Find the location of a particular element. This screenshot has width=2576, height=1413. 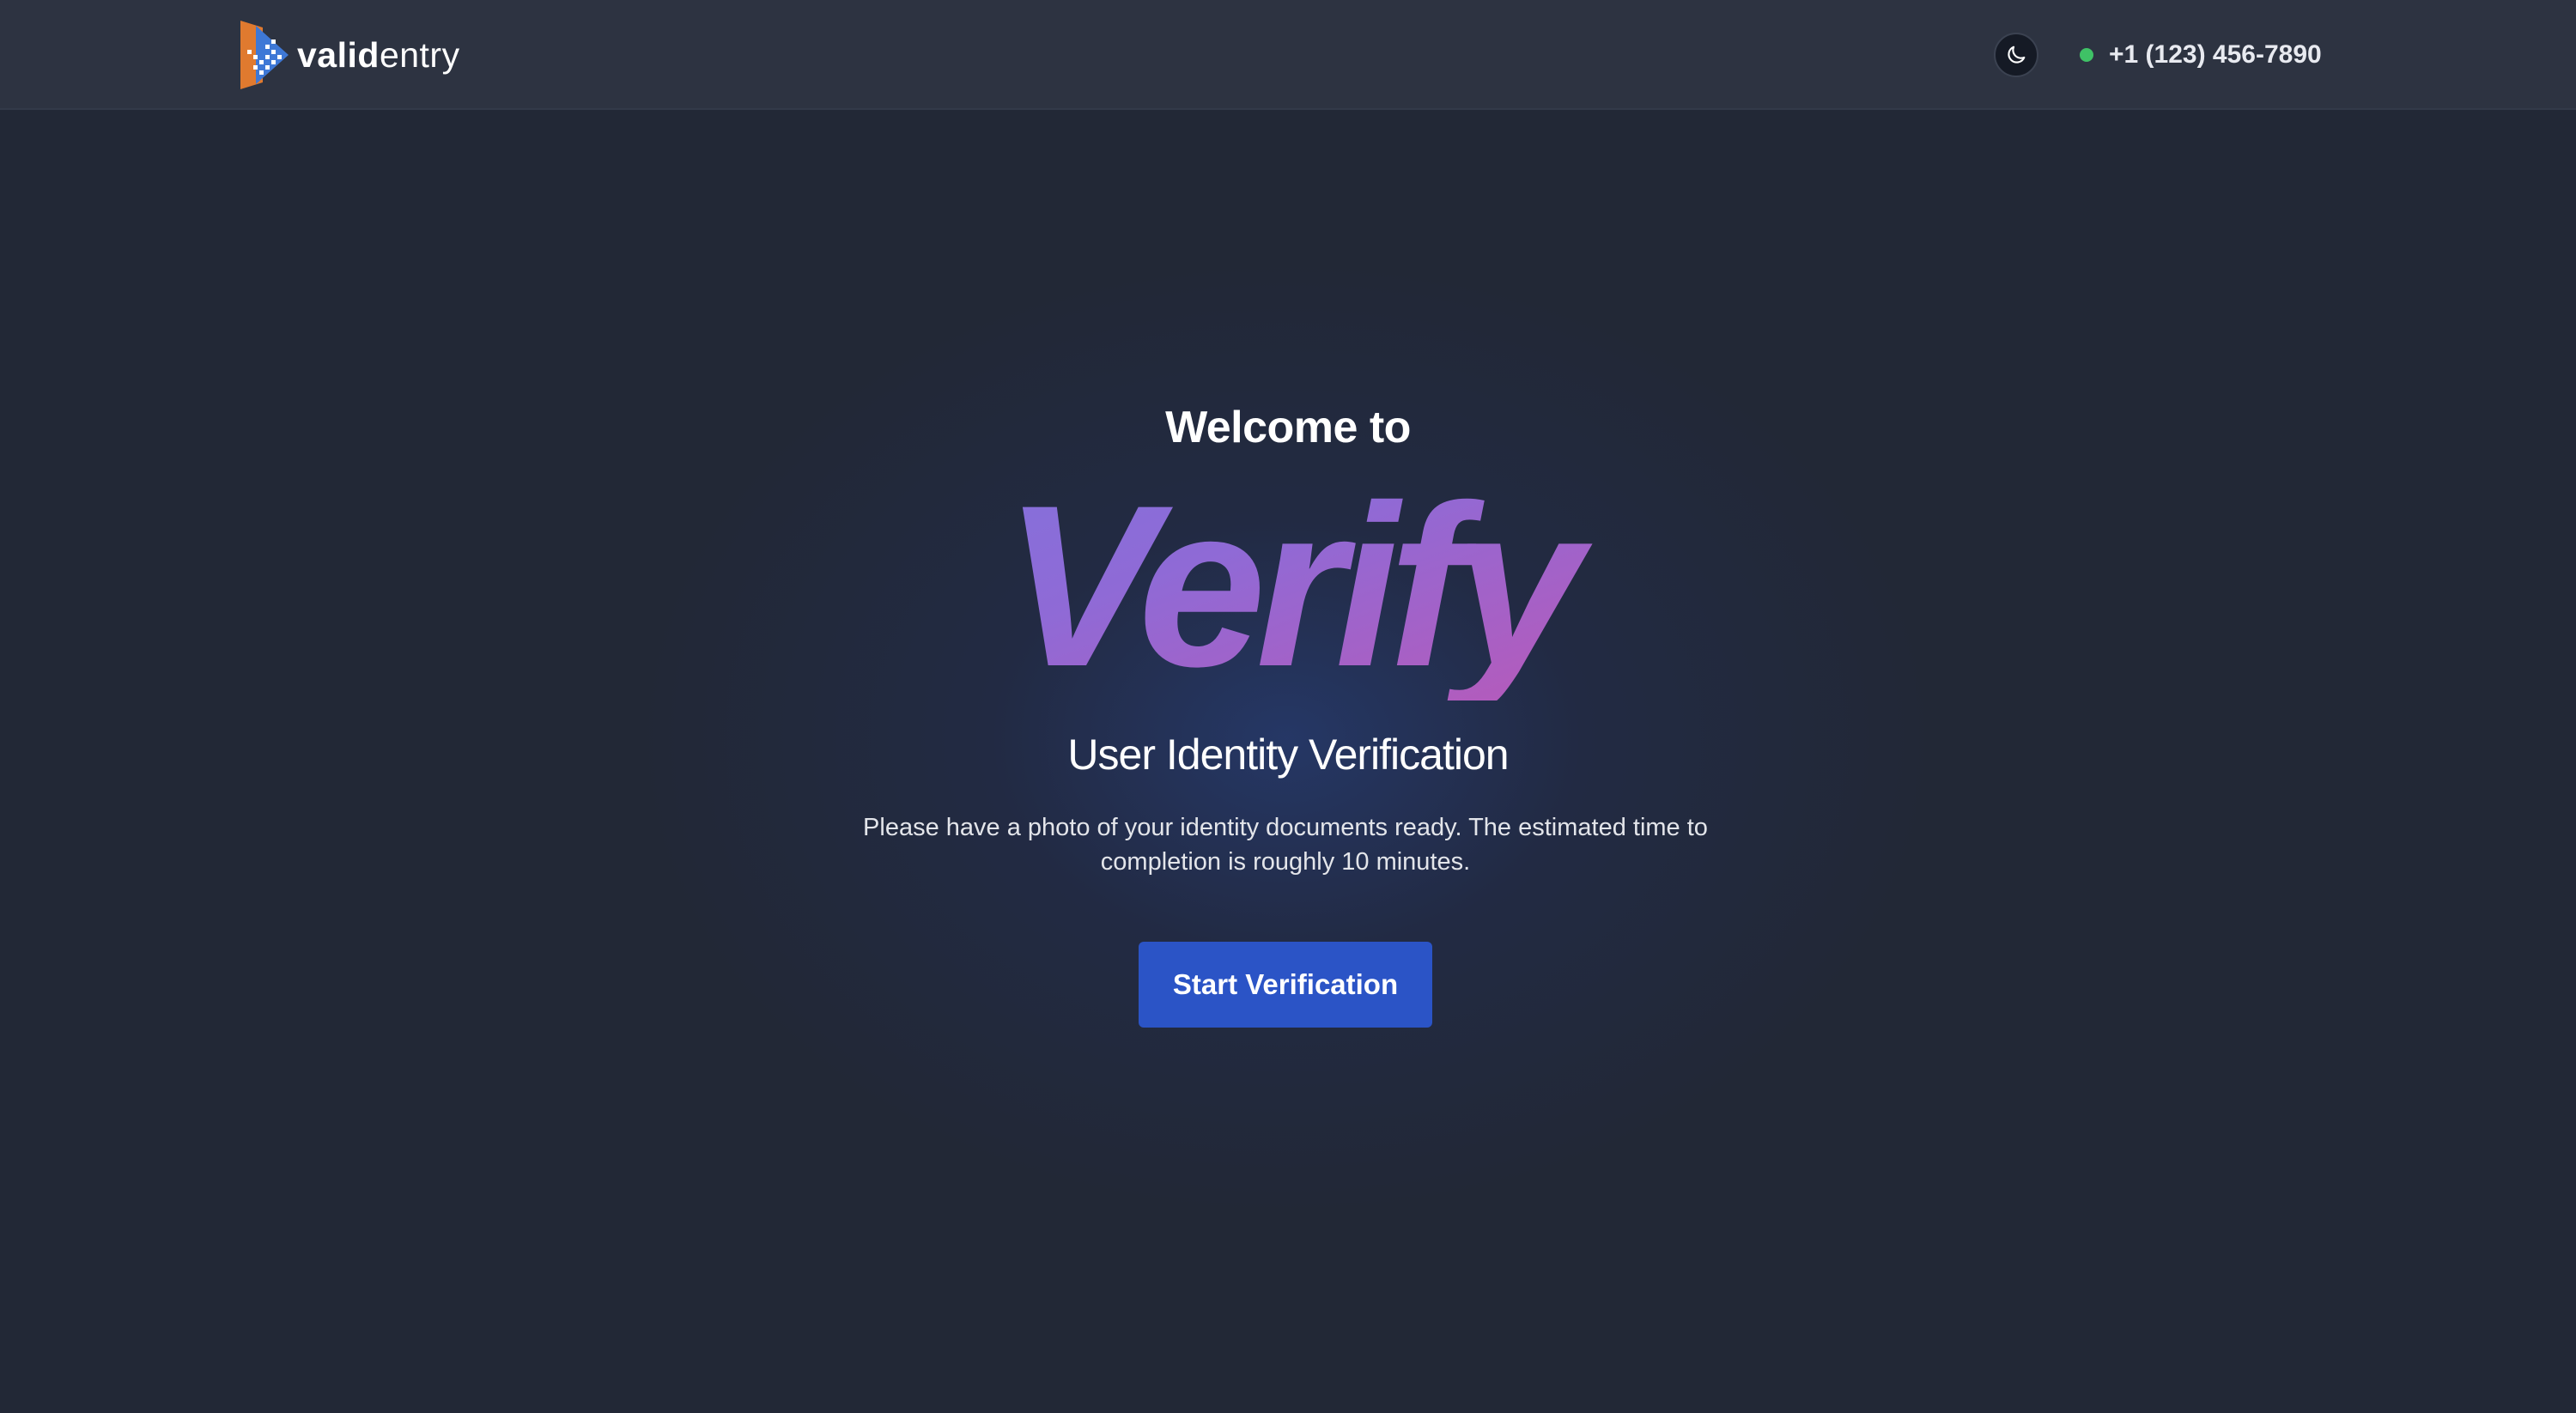

welcome-heading: Welcome to is located at coordinates (1288, 427).